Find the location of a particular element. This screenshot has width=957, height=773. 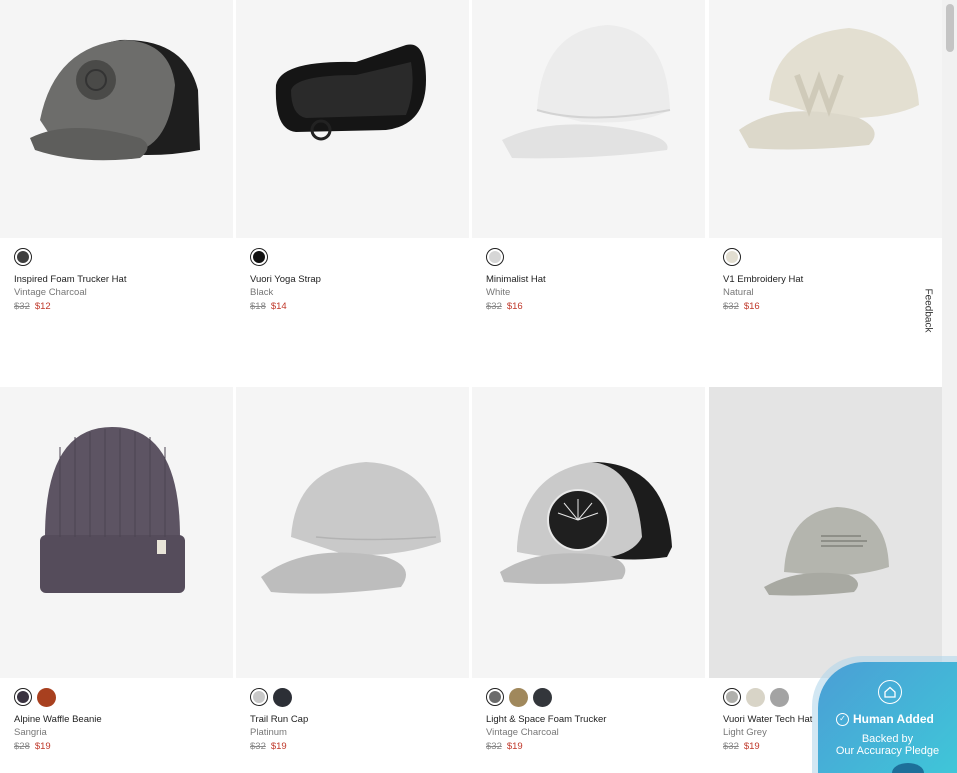

badge-subtitle-line2: Our Accuracy Pledge is located at coordinates (887, 751).